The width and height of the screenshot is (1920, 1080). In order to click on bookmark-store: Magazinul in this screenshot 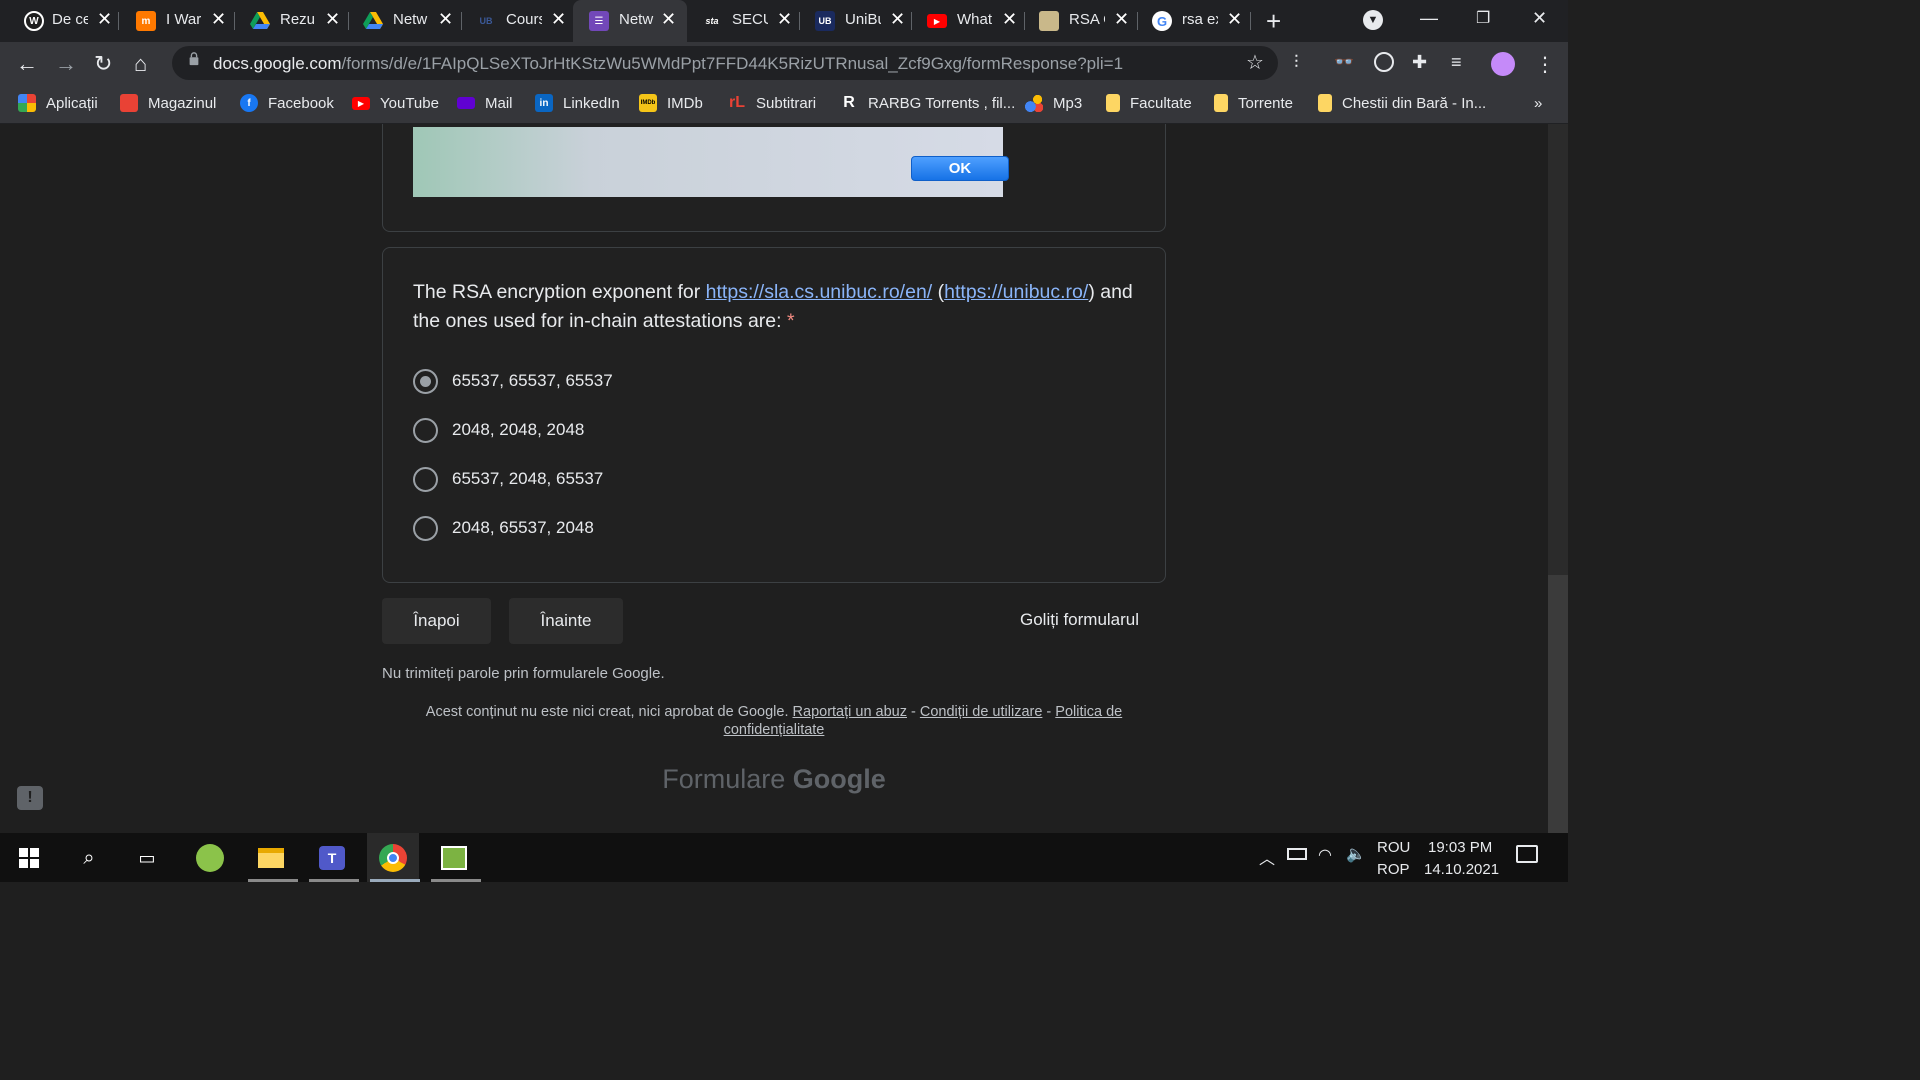, I will do `click(168, 103)`.